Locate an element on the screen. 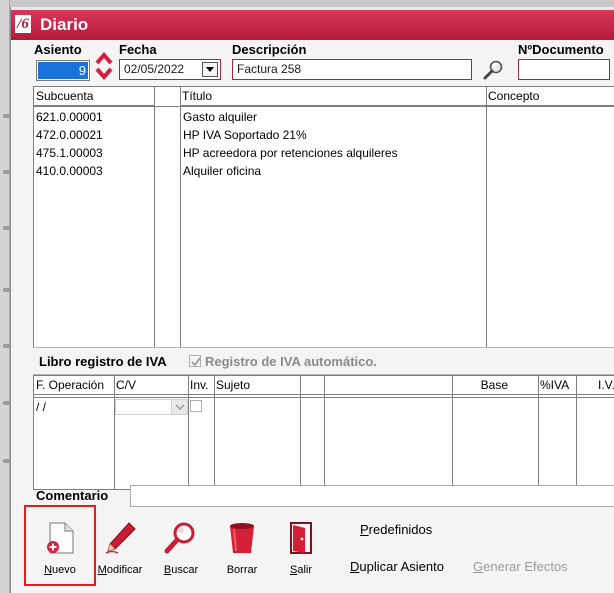  exit-door-icon is located at coordinates (301, 538).